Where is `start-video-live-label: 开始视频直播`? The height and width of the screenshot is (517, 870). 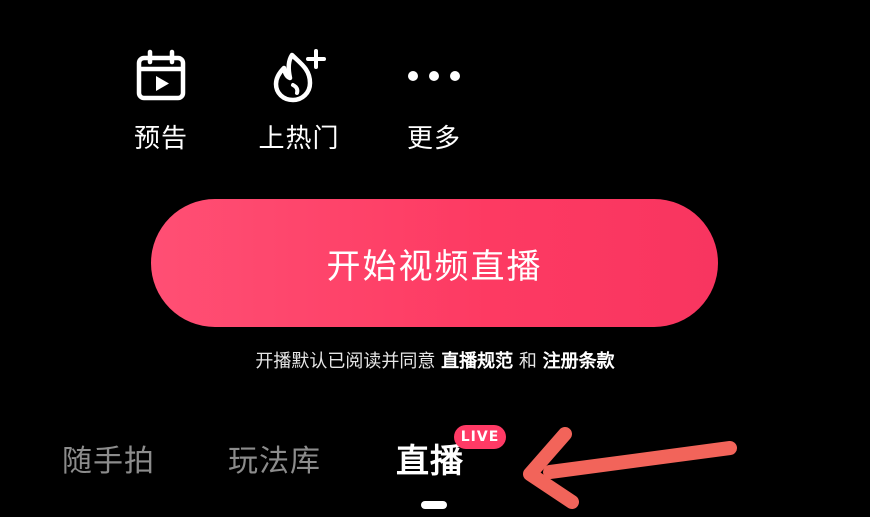 start-video-live-label: 开始视频直播 is located at coordinates (434, 266).